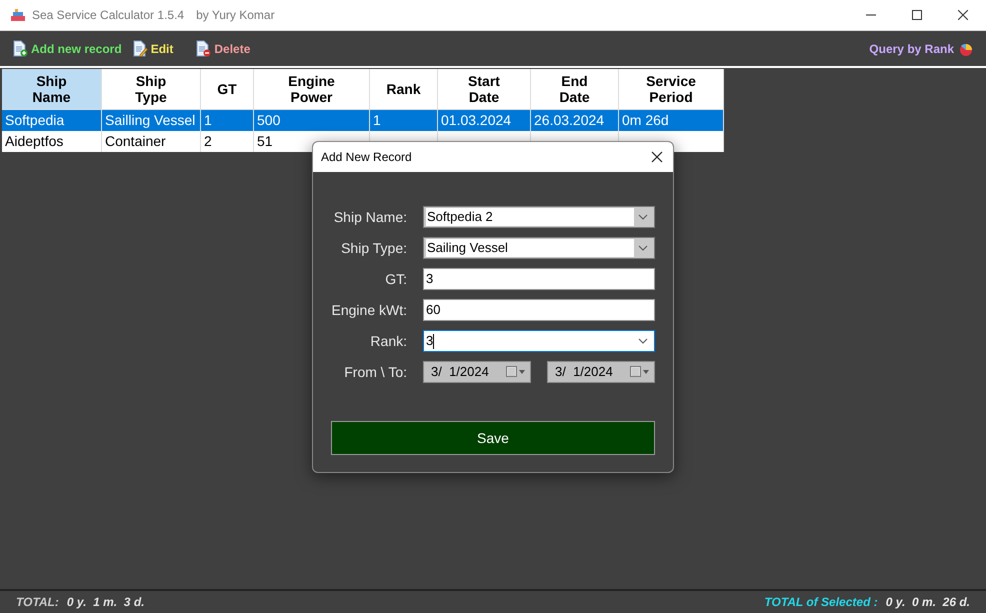  What do you see at coordinates (539, 217) in the screenshot?
I see `dropdown-field: Softpedia 2` at bounding box center [539, 217].